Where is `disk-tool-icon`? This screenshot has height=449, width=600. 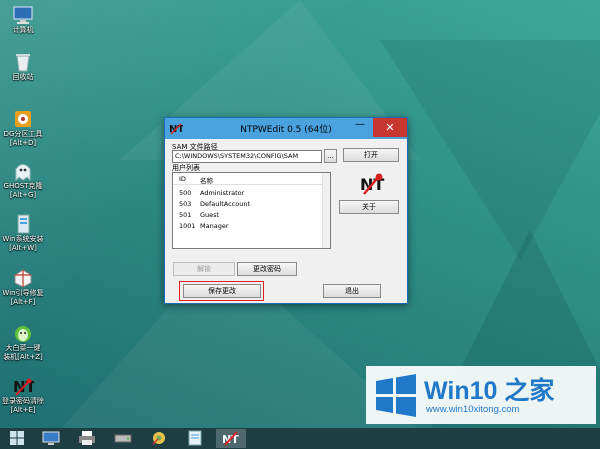 disk-tool-icon is located at coordinates (23, 119).